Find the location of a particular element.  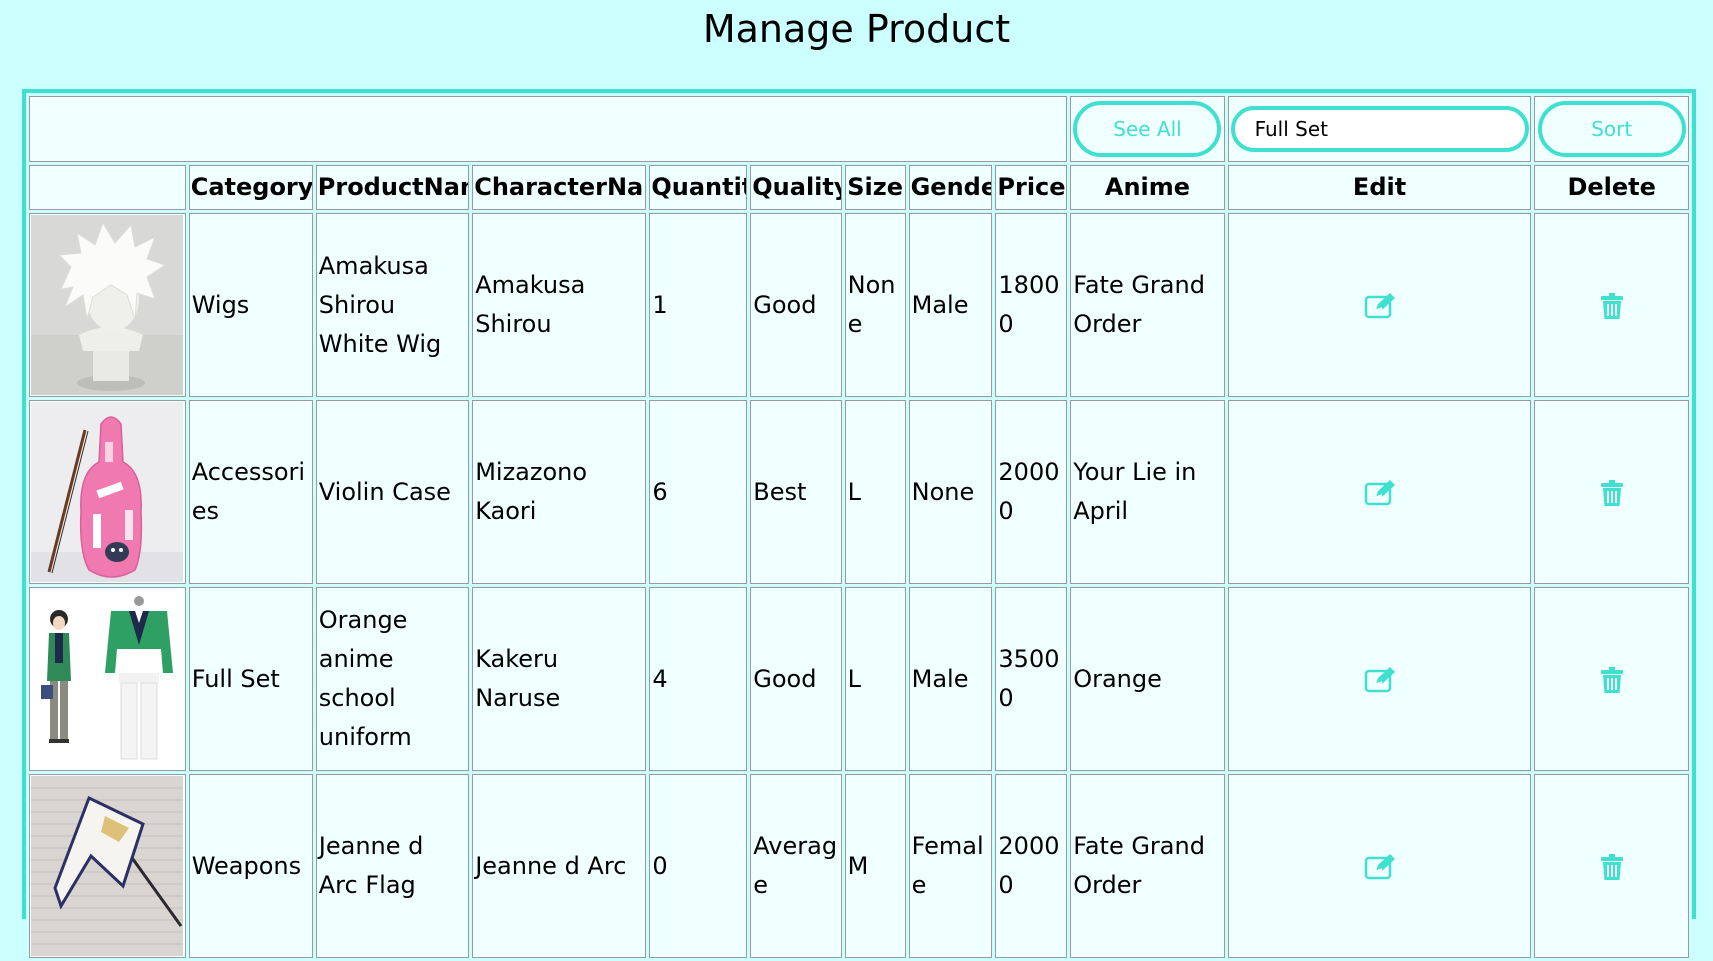

character-name-cell: Mizazono Kaori is located at coordinates (559, 492).